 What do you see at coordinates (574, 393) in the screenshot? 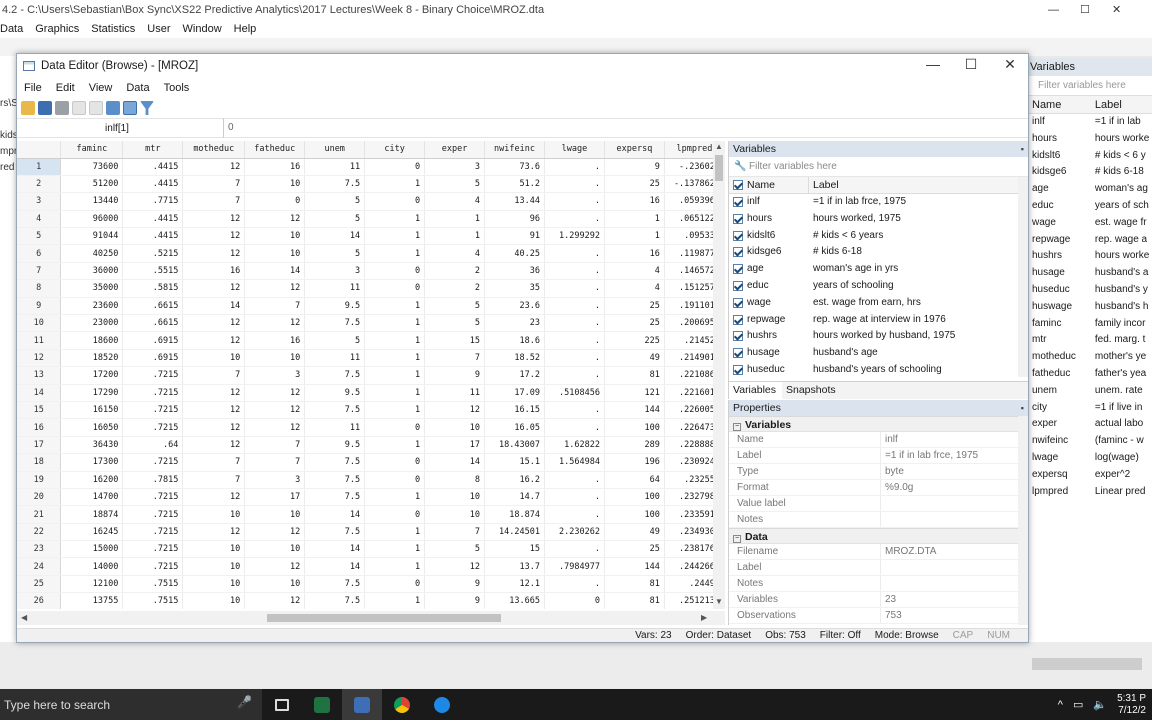
I see `data-cell: .5108456` at bounding box center [574, 393].